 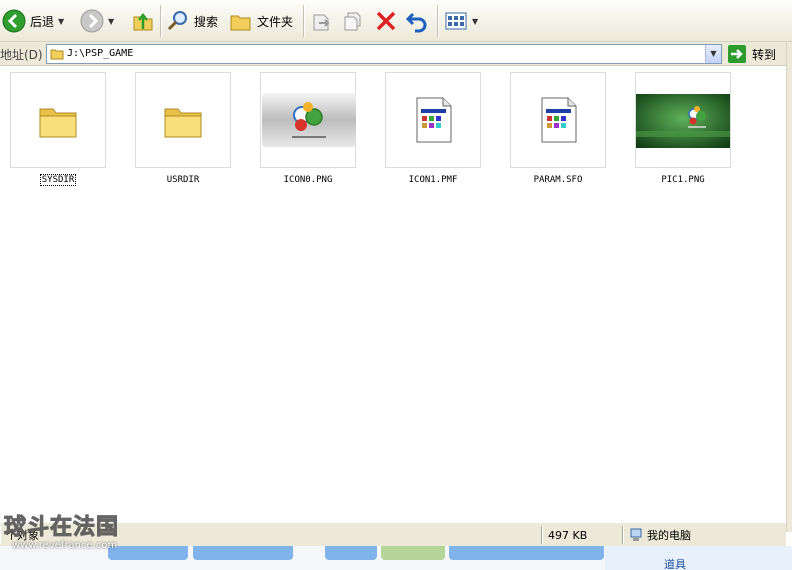 I want to click on file-item-sysdir: SYSDIR, so click(x=58, y=129).